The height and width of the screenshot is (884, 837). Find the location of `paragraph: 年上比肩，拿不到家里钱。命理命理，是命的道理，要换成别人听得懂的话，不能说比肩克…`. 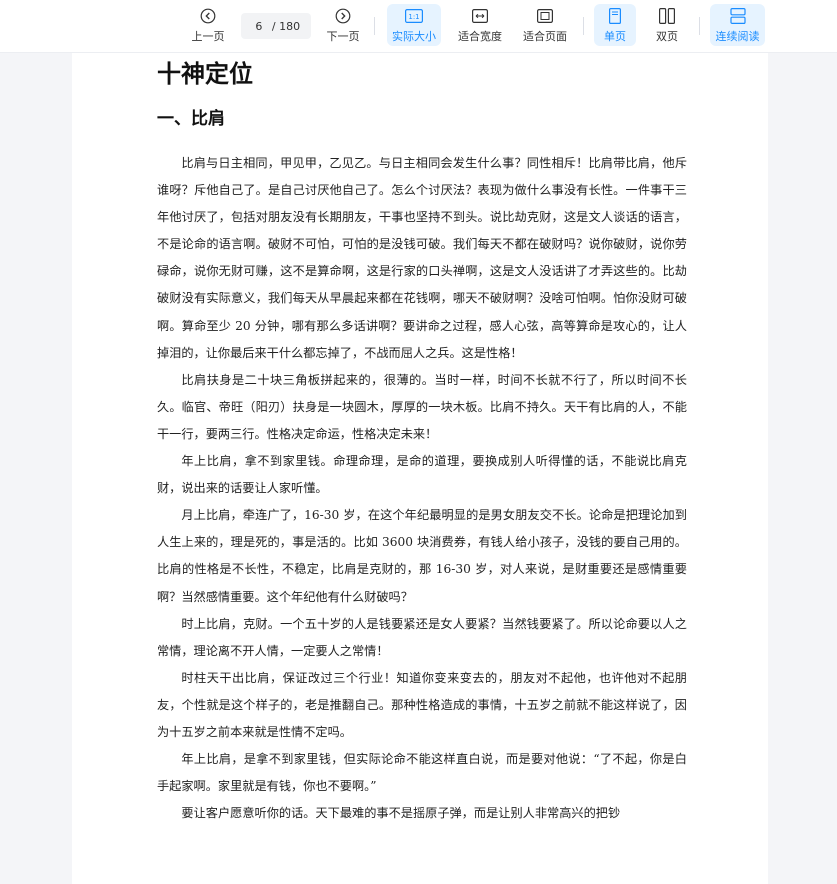

paragraph: 年上比肩，拿不到家里钱。命理命理，是命的道理，要换成别人听得懂的话，不能说比肩克… is located at coordinates (422, 475).